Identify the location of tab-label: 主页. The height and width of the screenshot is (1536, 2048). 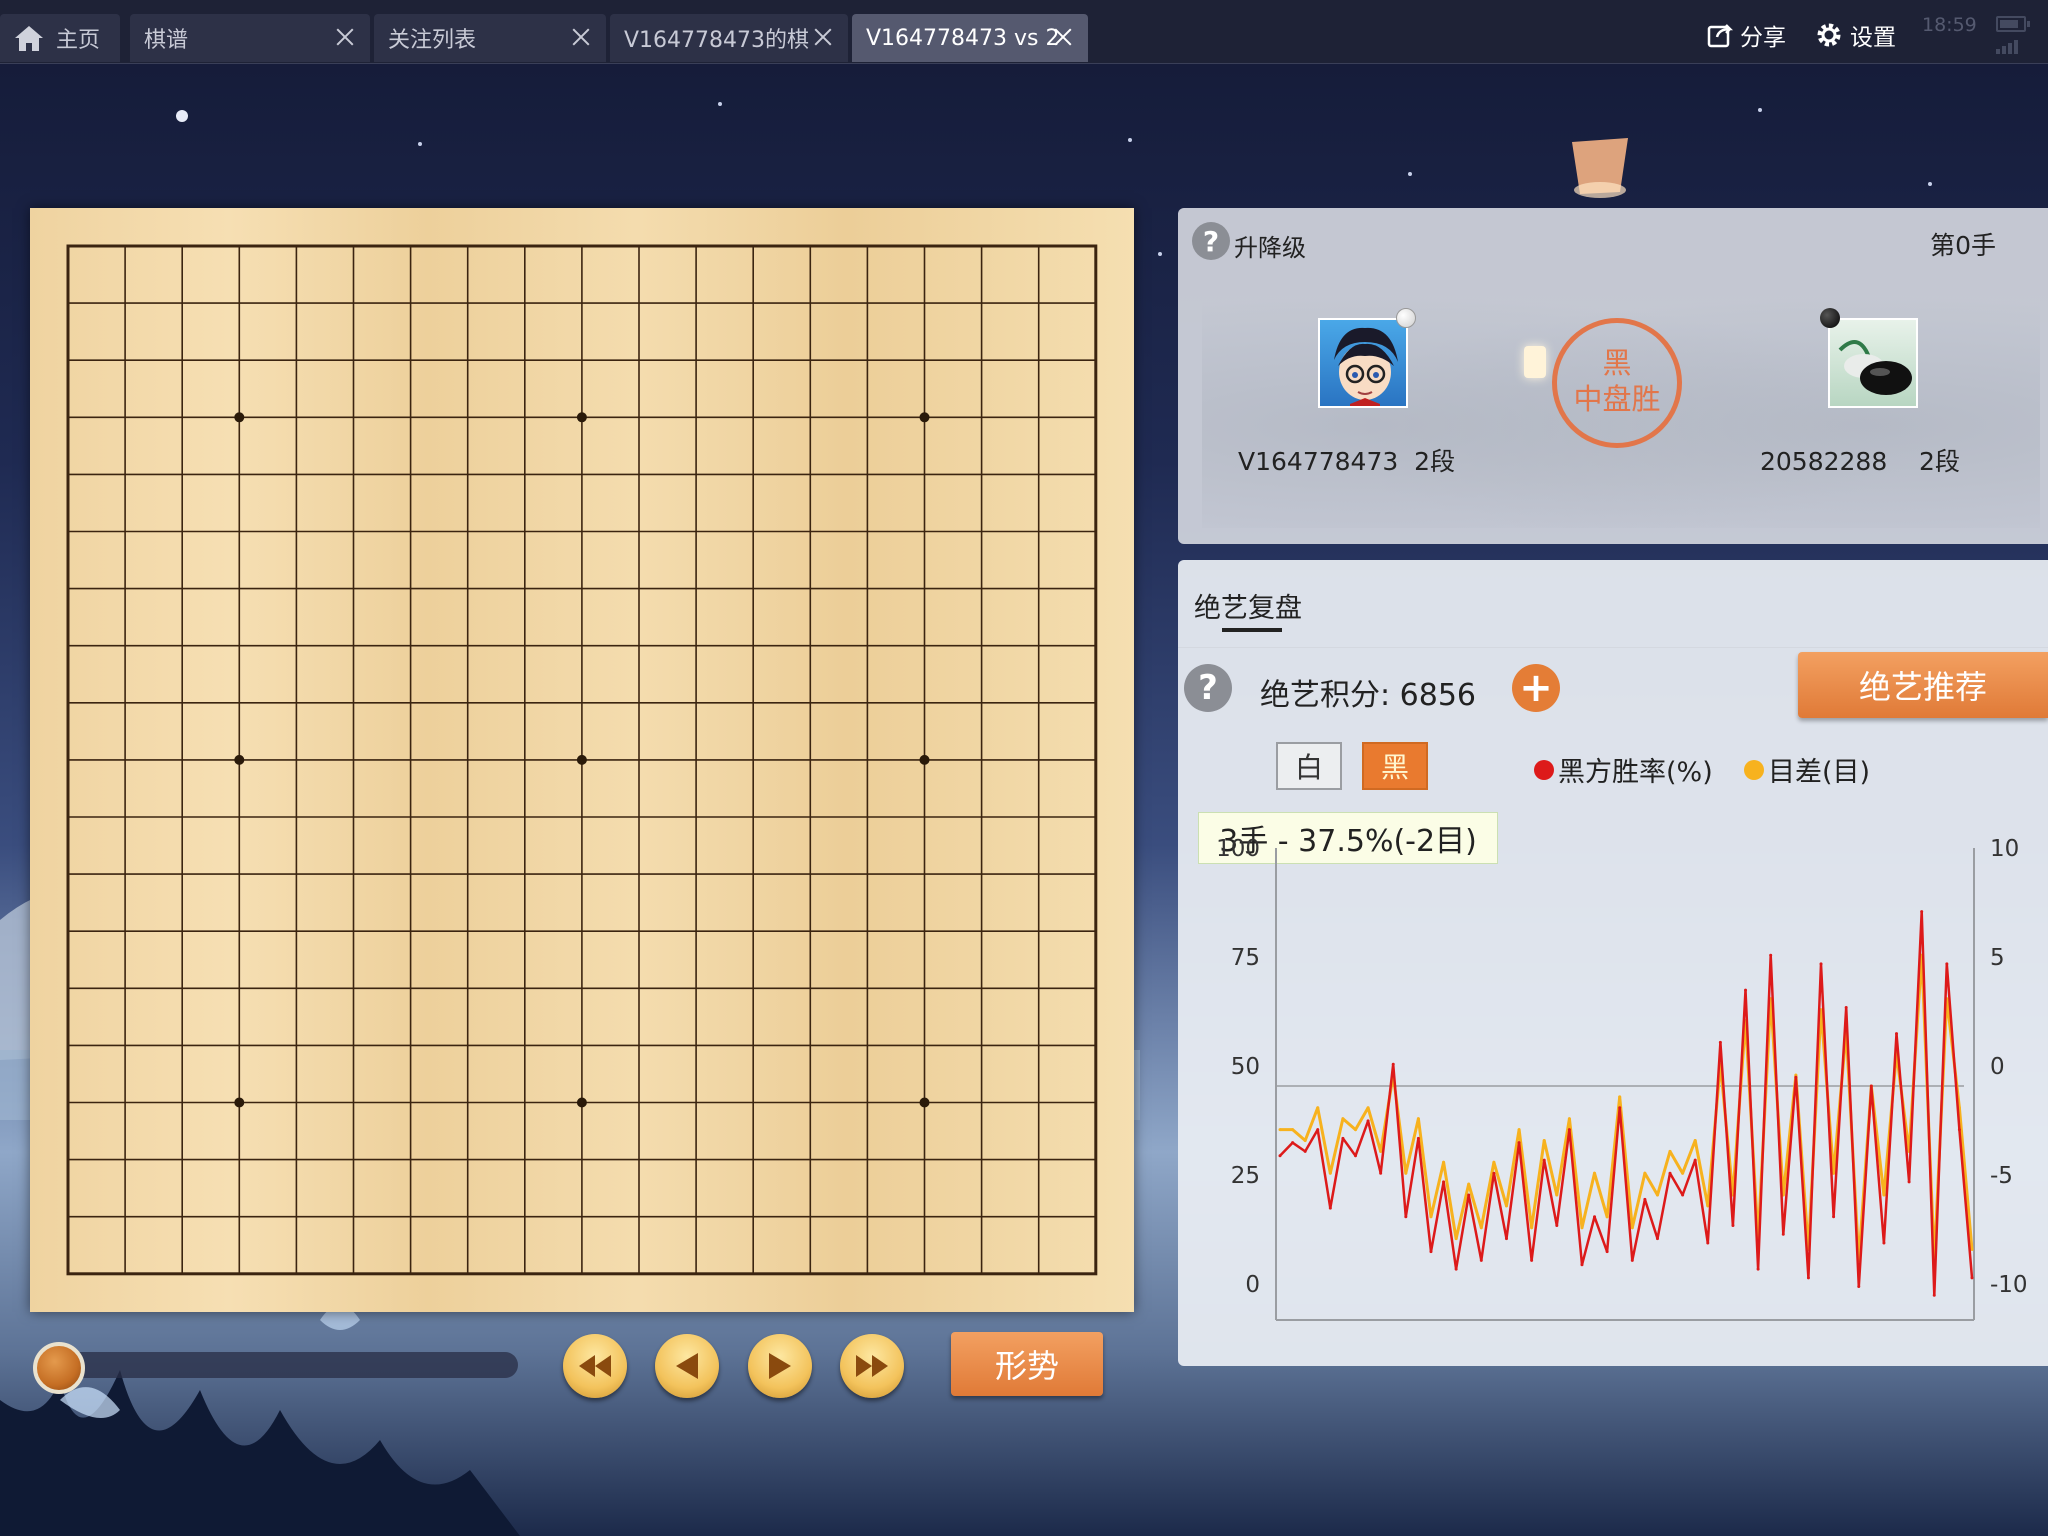
(78, 40).